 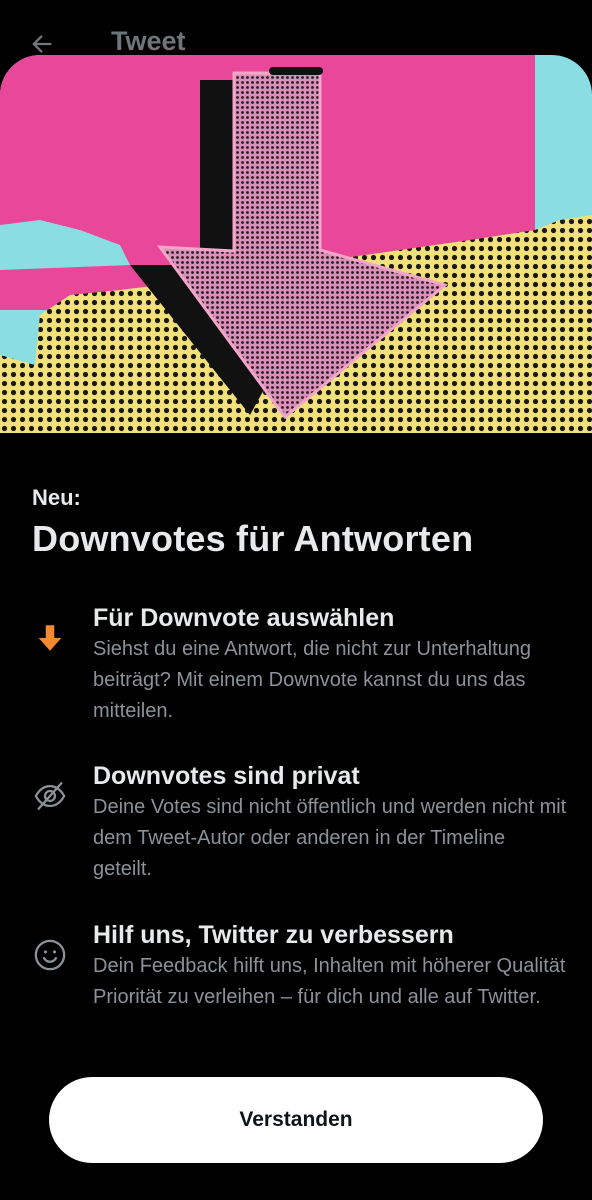 I want to click on sheet-content: Neu: Downvotes für Antworten, so click(x=297, y=522).